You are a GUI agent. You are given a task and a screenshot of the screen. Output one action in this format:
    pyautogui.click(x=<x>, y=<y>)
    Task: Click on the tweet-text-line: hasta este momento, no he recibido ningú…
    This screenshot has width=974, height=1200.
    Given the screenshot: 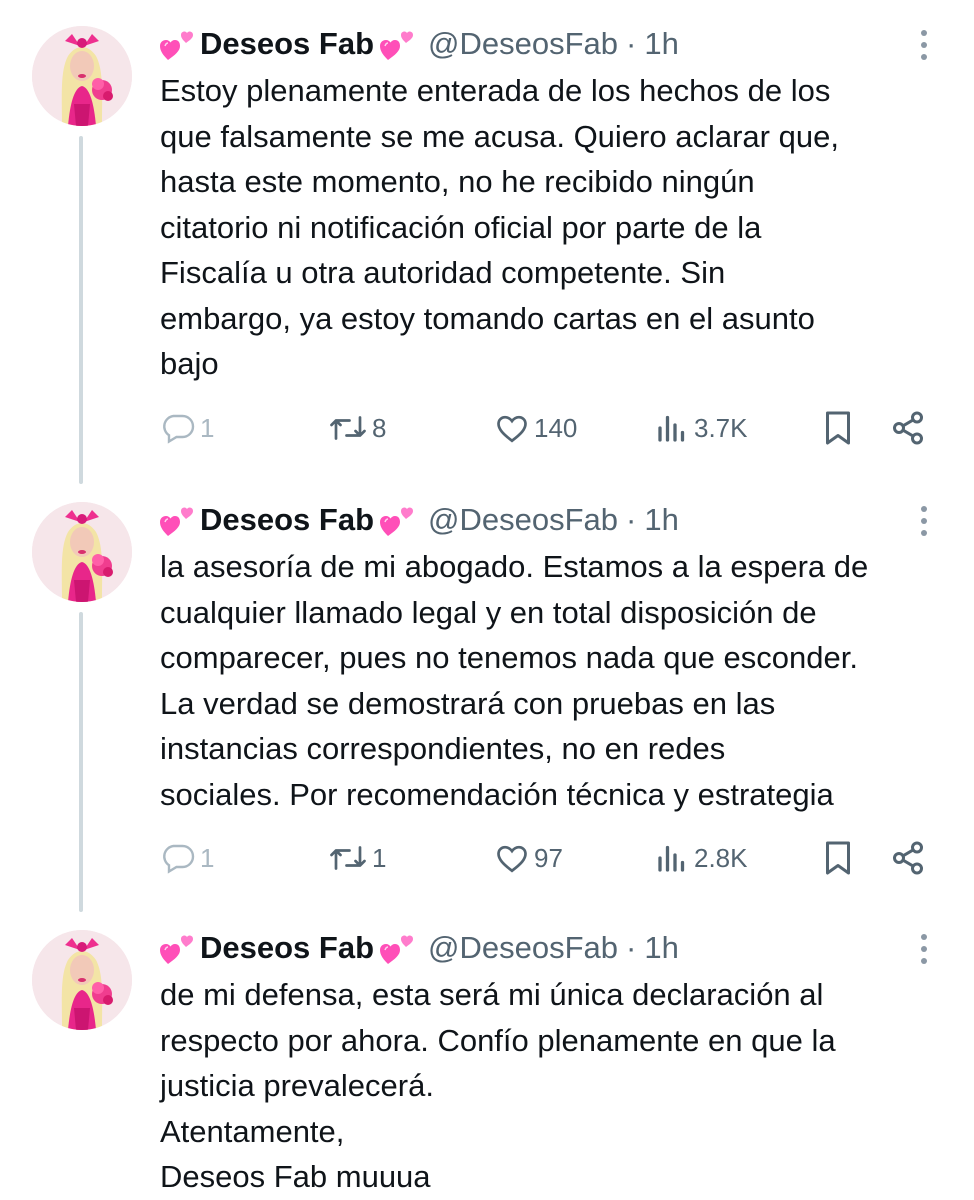 What is the action you would take?
    pyautogui.click(x=457, y=181)
    